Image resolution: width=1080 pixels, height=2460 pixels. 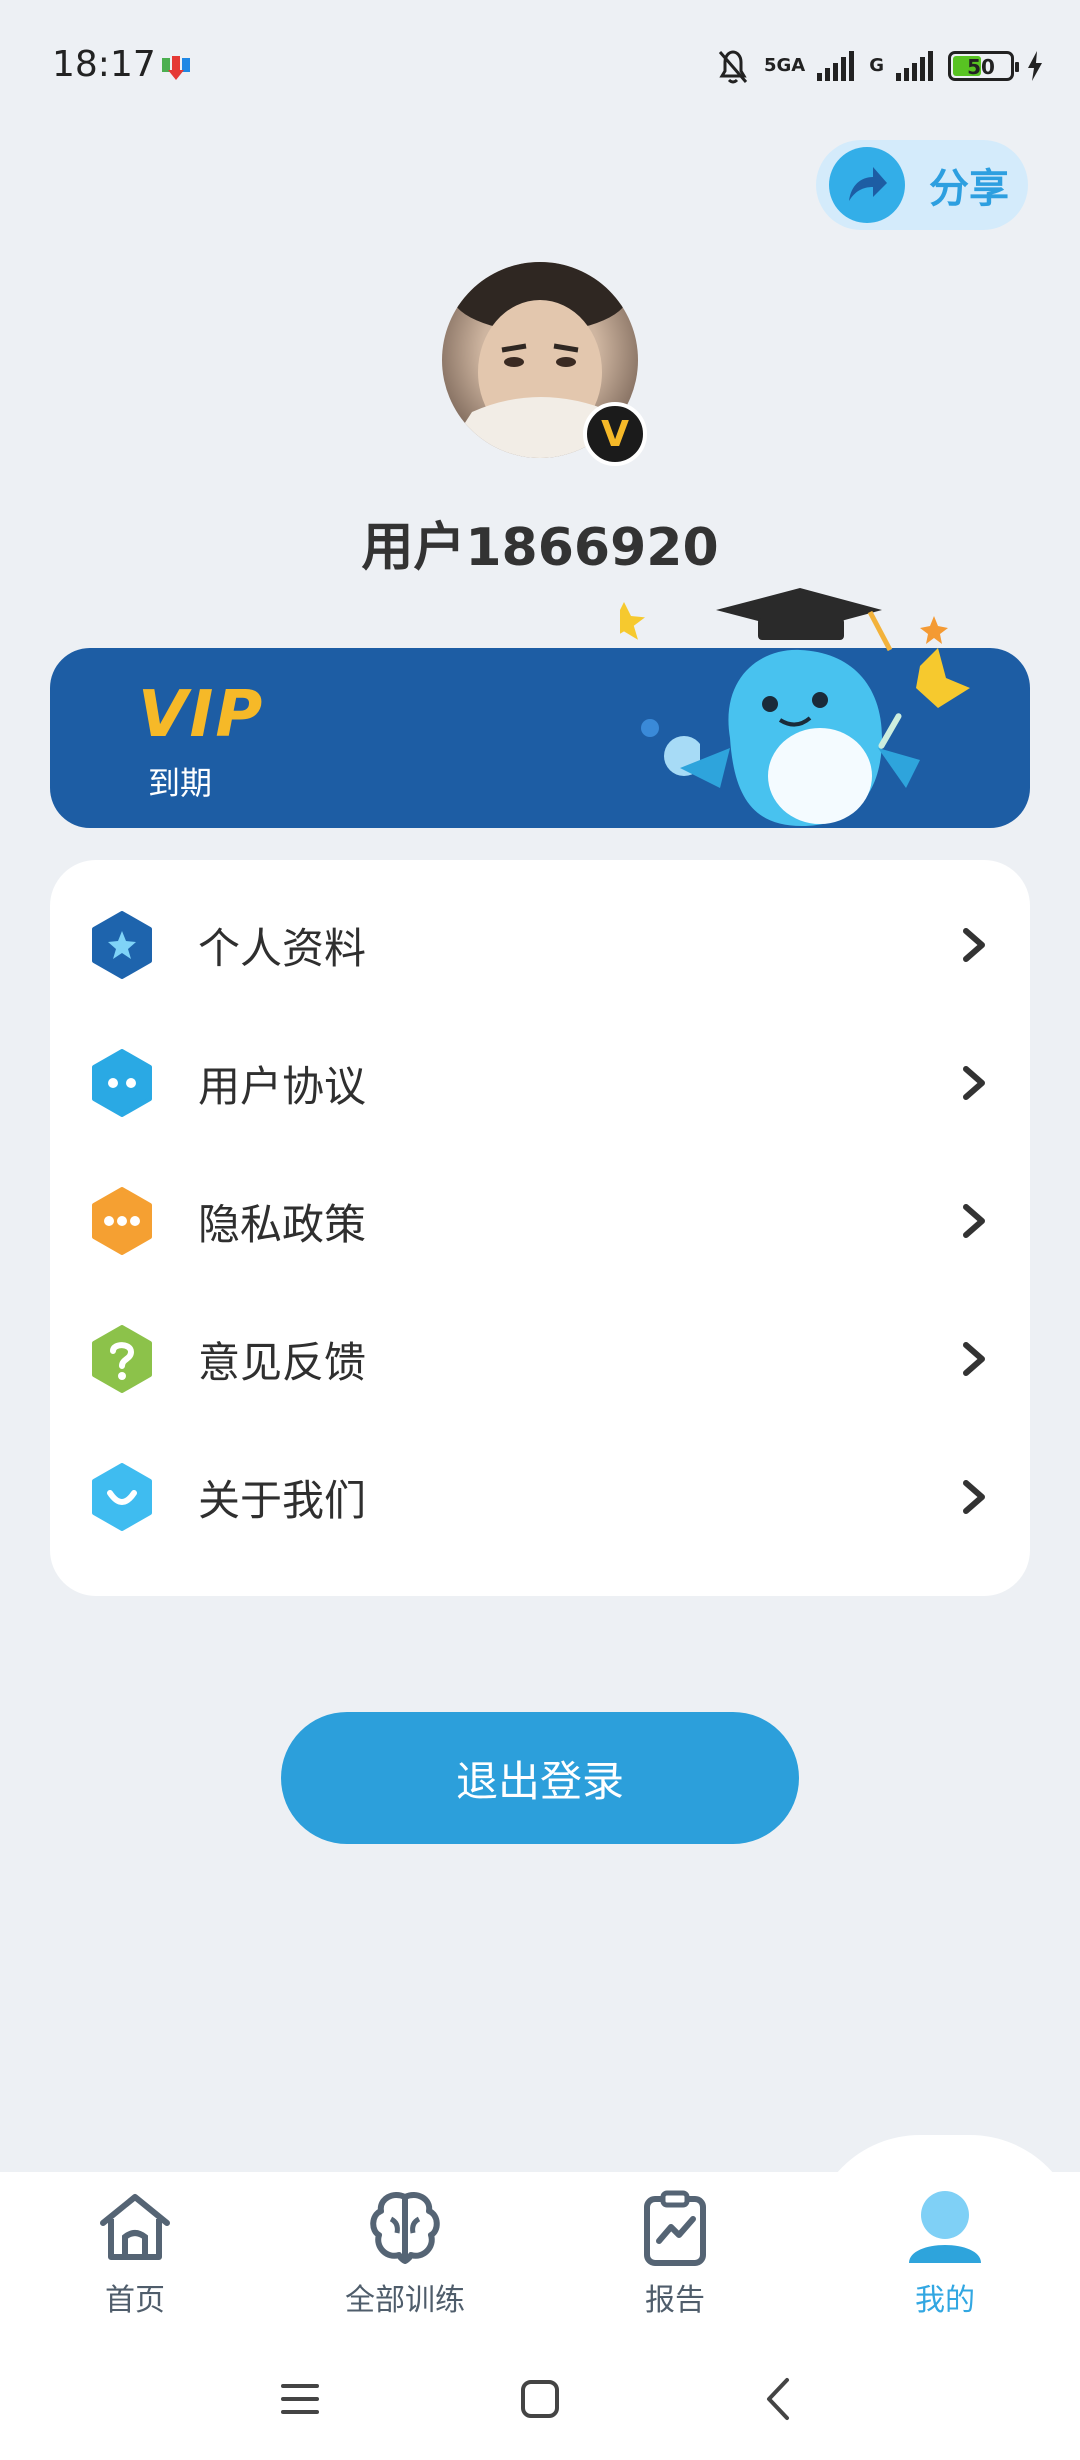 What do you see at coordinates (122, 1083) in the screenshot?
I see `dots-hexagon-icon` at bounding box center [122, 1083].